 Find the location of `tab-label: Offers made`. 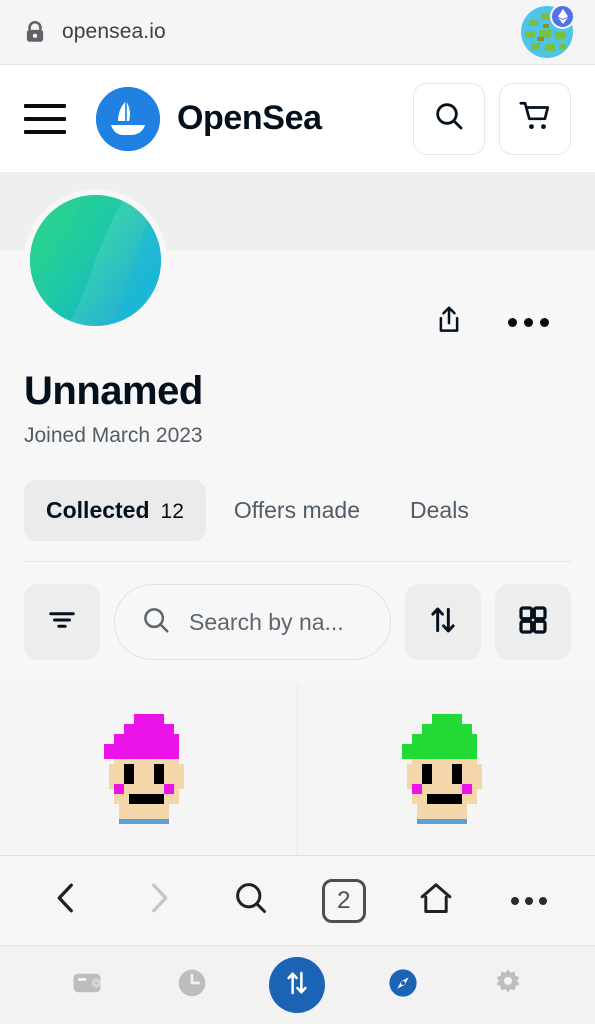

tab-label: Offers made is located at coordinates (297, 510).